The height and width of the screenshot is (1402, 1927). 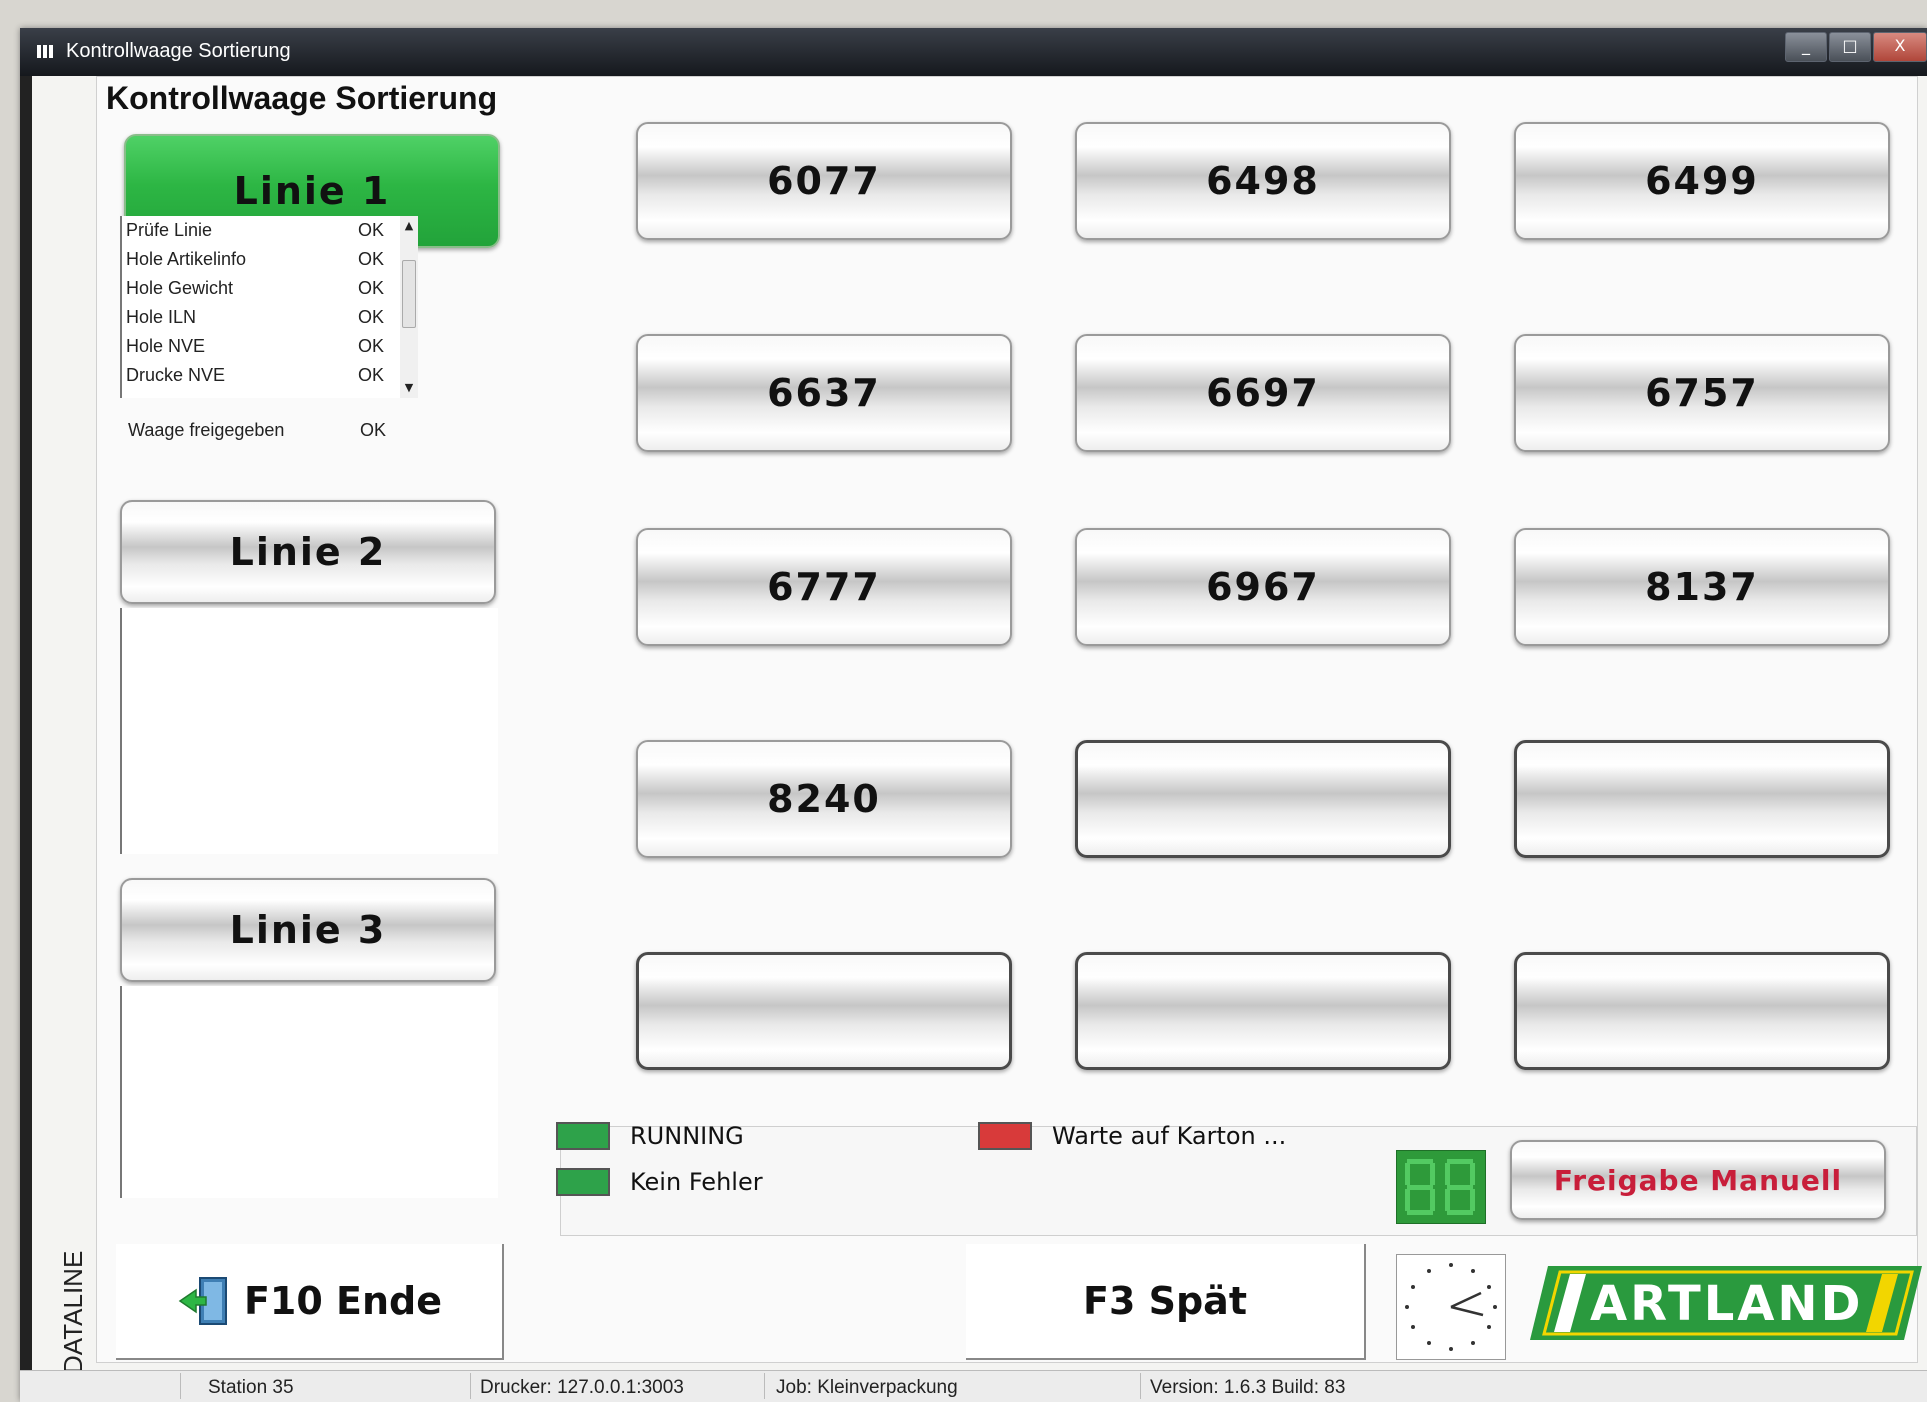 I want to click on window-title: Kontrollwaage Sortierung, so click(x=178, y=51).